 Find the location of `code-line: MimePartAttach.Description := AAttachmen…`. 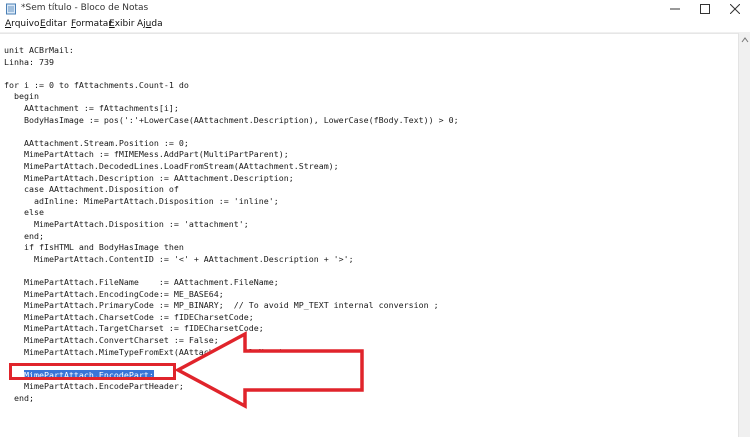

code-line: MimePartAttach.Description := AAttachmen… is located at coordinates (149, 179).